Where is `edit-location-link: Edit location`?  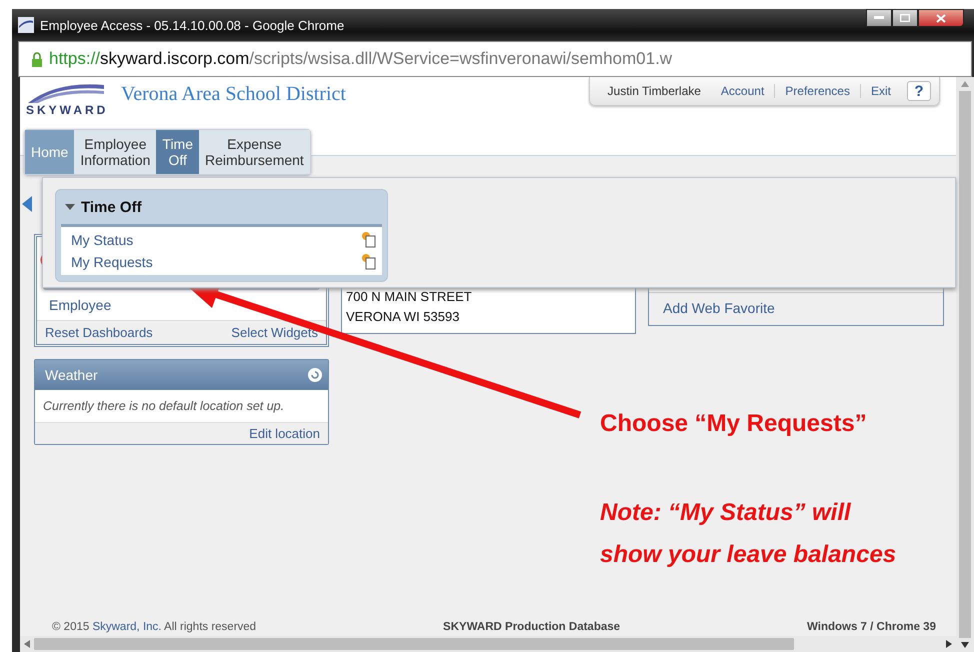
edit-location-link: Edit location is located at coordinates (284, 433).